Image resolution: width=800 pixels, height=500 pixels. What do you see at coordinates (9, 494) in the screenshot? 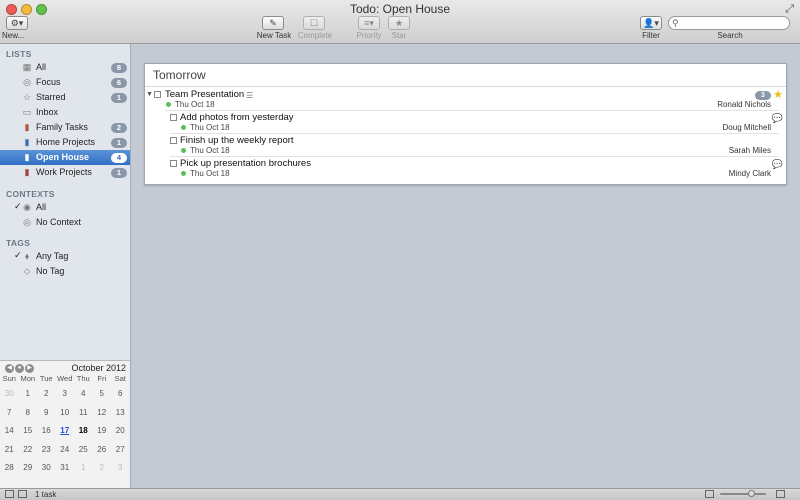
I see `sidebar-toggle-icon` at bounding box center [9, 494].